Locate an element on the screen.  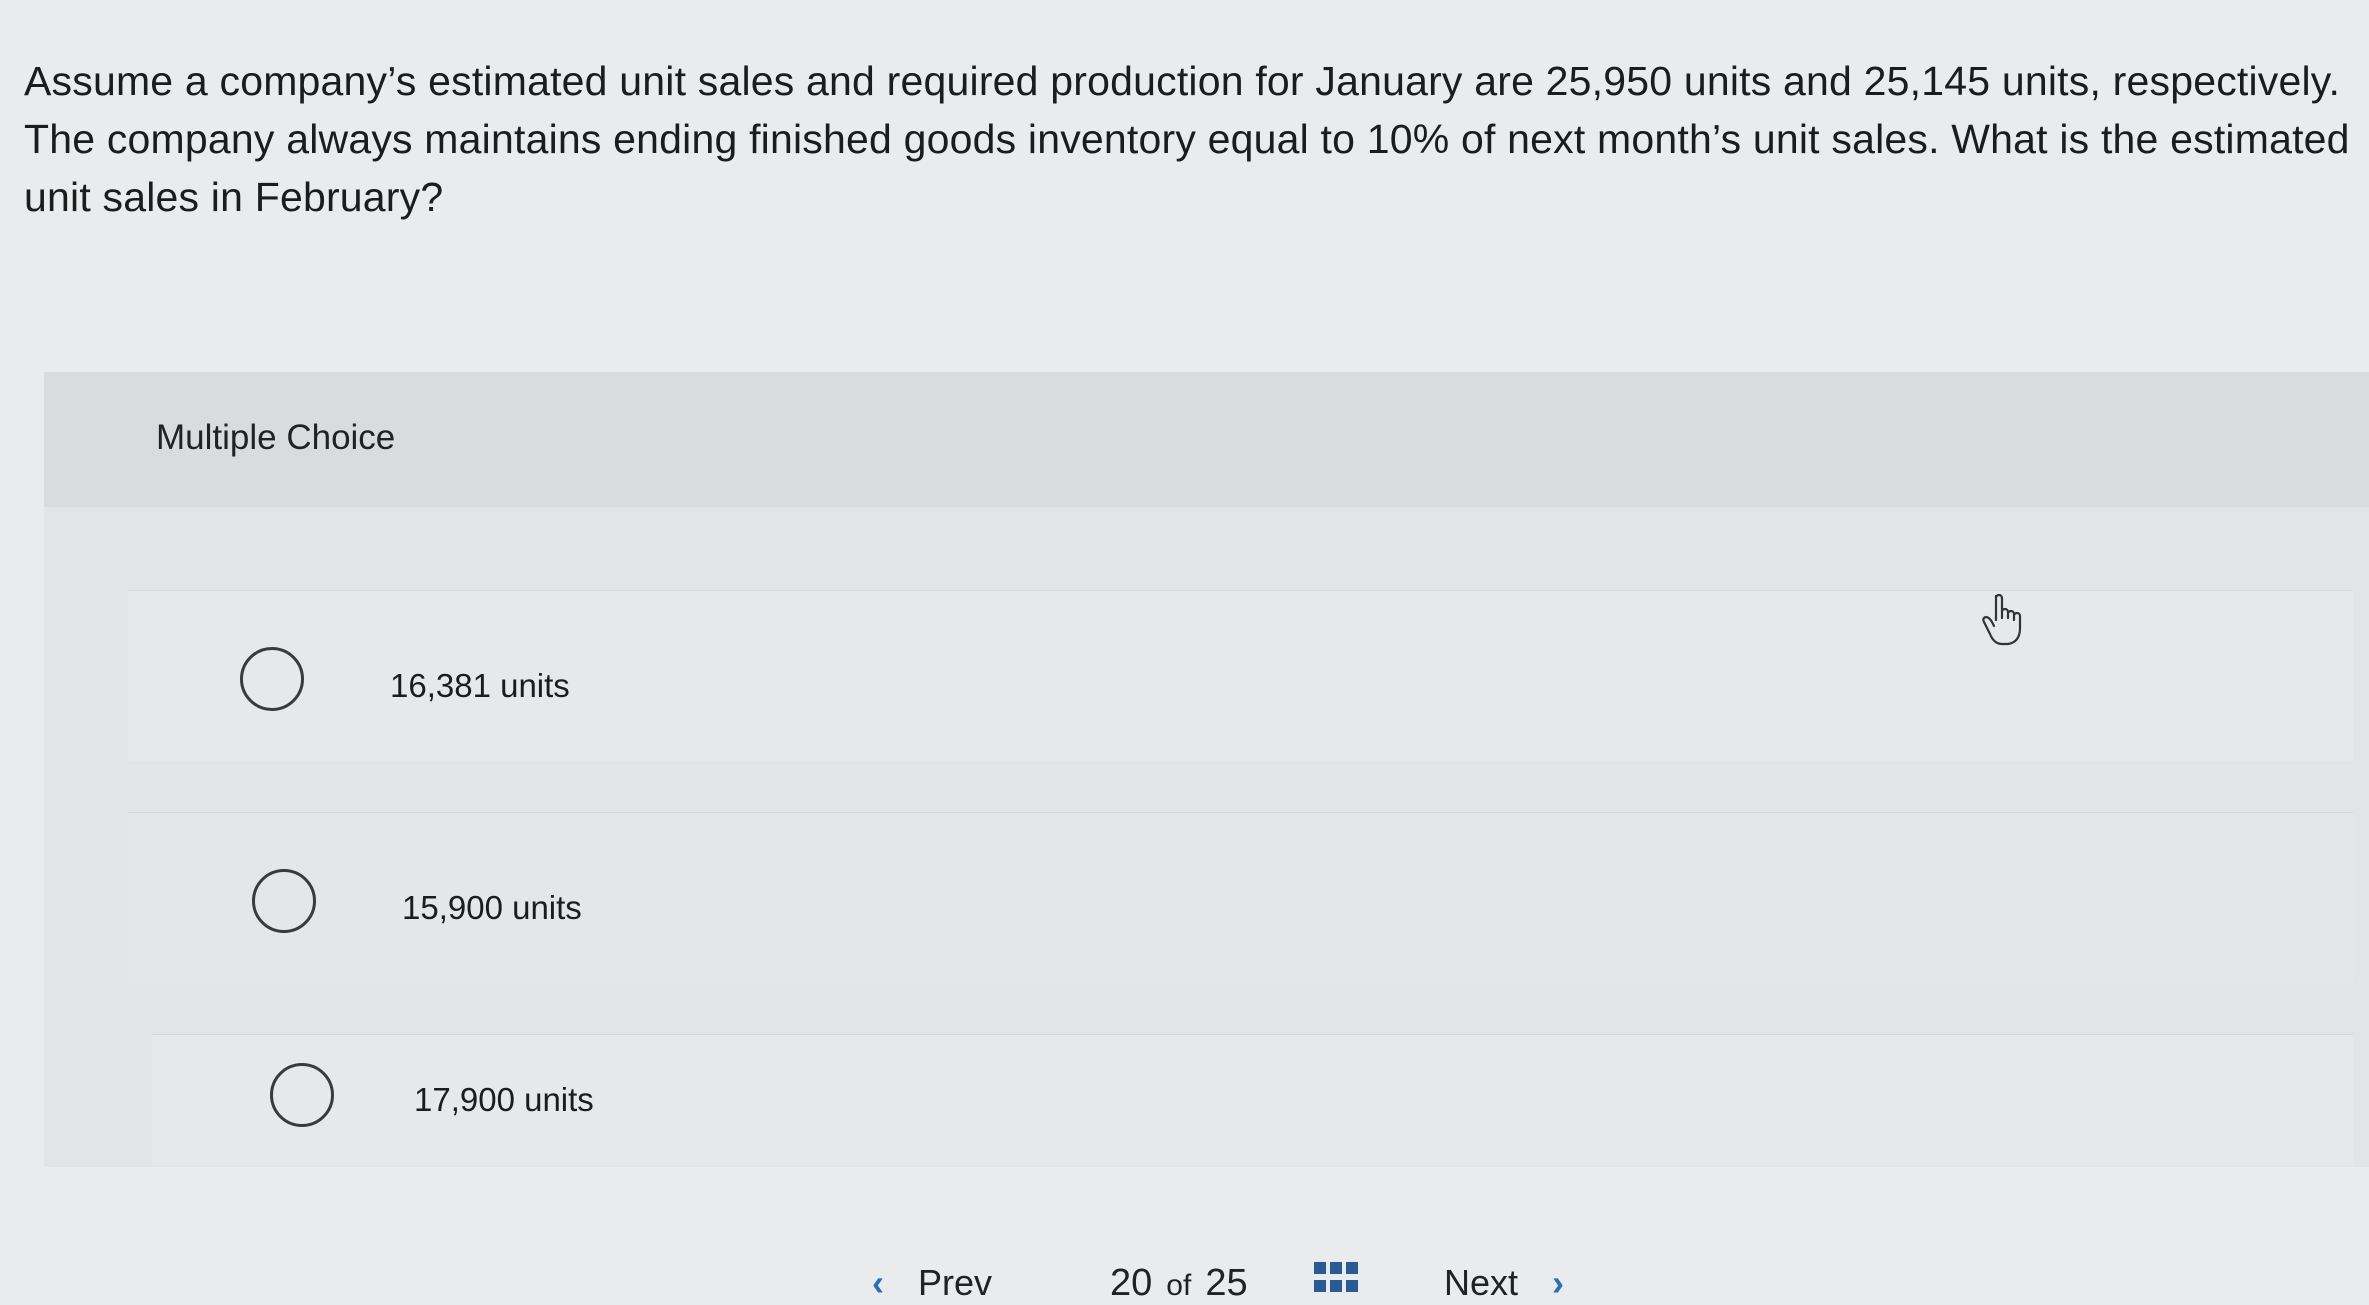
choice-label-2: 15,900 units is located at coordinates (492, 907).